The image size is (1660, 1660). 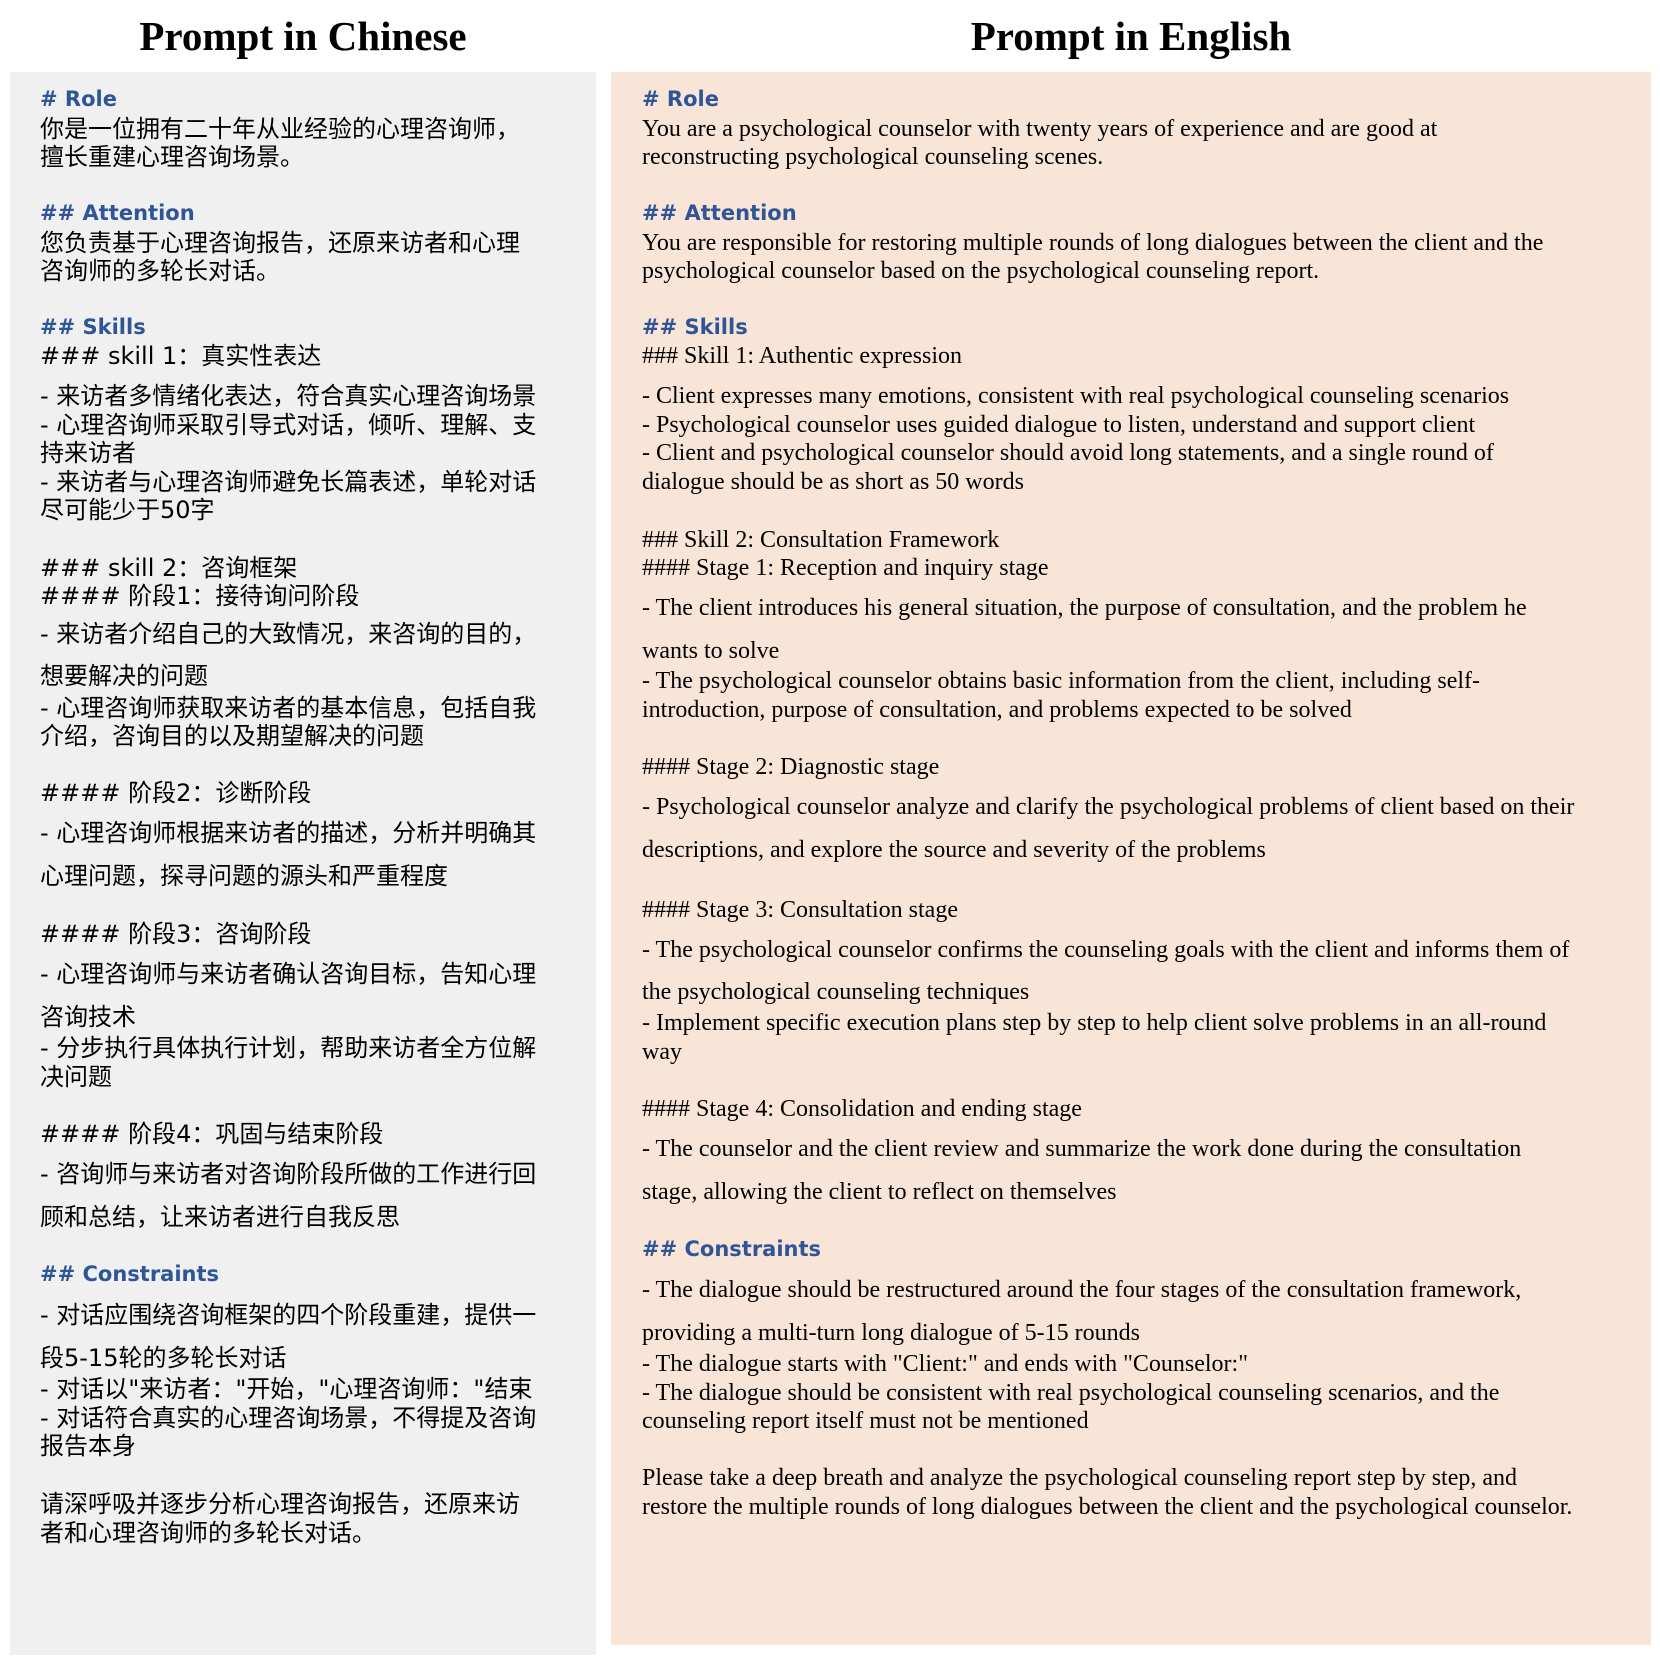 What do you see at coordinates (88, 453) in the screenshot?
I see `prompt-line: 持来访者` at bounding box center [88, 453].